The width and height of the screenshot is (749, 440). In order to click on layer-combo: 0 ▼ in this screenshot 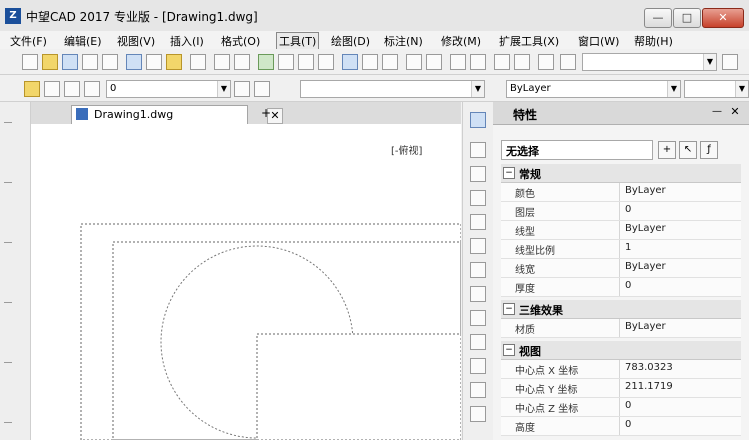, I will do `click(168, 89)`.